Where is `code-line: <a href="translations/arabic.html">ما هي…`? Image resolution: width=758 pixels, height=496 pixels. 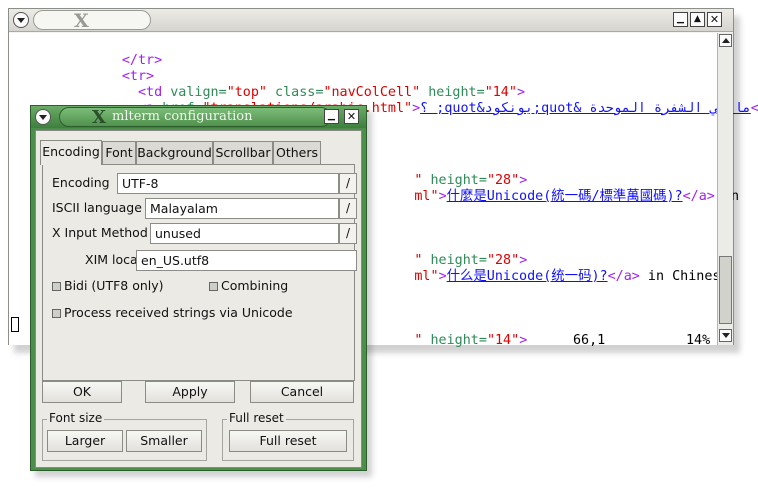
code-line: <a href="translations/arabic.html">ما هي… is located at coordinates (448, 108).